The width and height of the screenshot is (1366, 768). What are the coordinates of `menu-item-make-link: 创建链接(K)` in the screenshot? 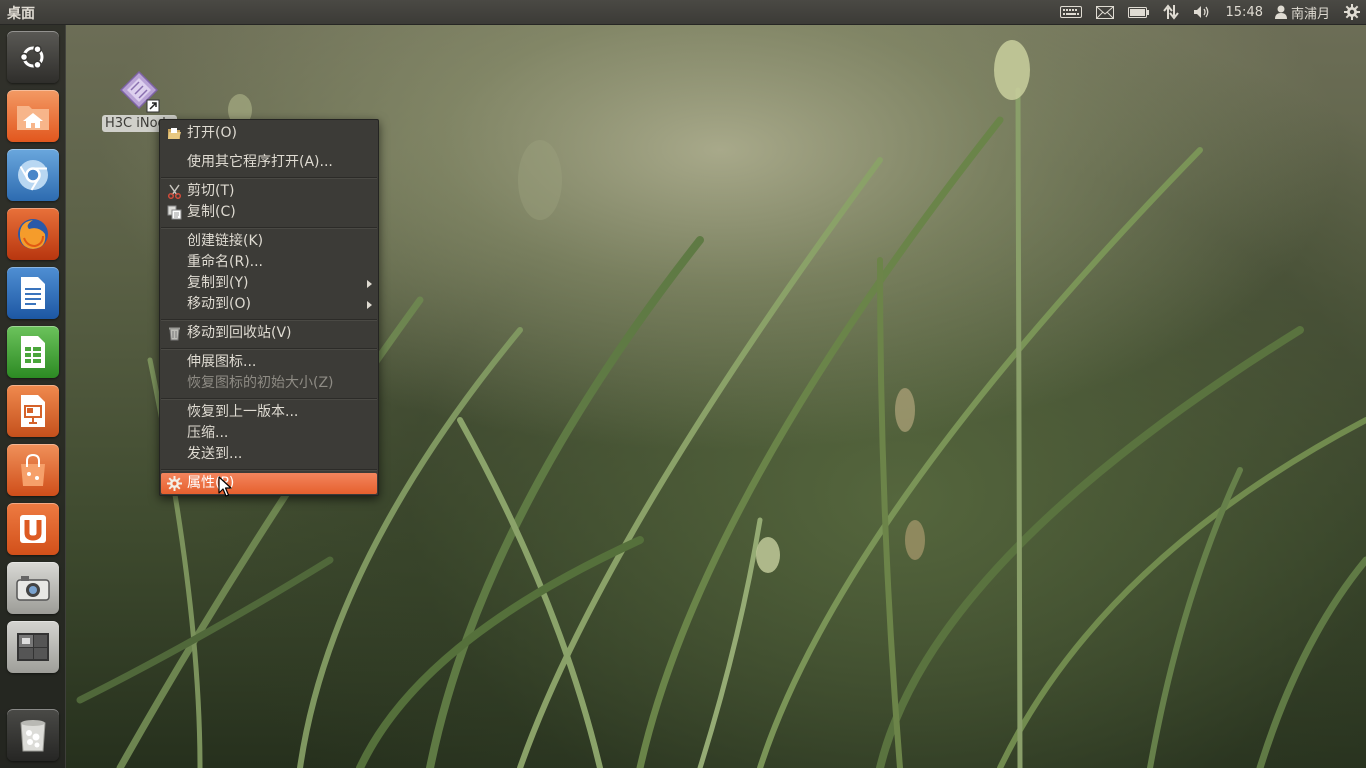 It's located at (269, 241).